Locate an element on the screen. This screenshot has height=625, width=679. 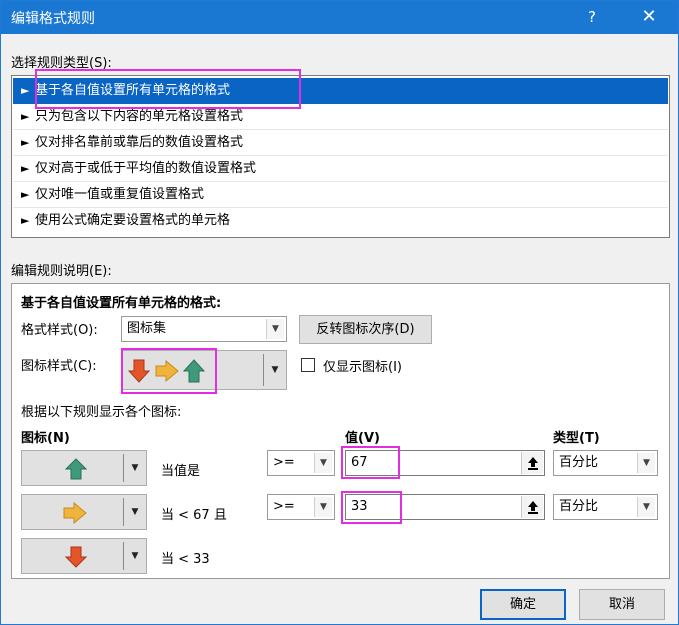
rule-type-item-label: 仅对高于或低于平均值的数值设置格式 is located at coordinates (146, 168).